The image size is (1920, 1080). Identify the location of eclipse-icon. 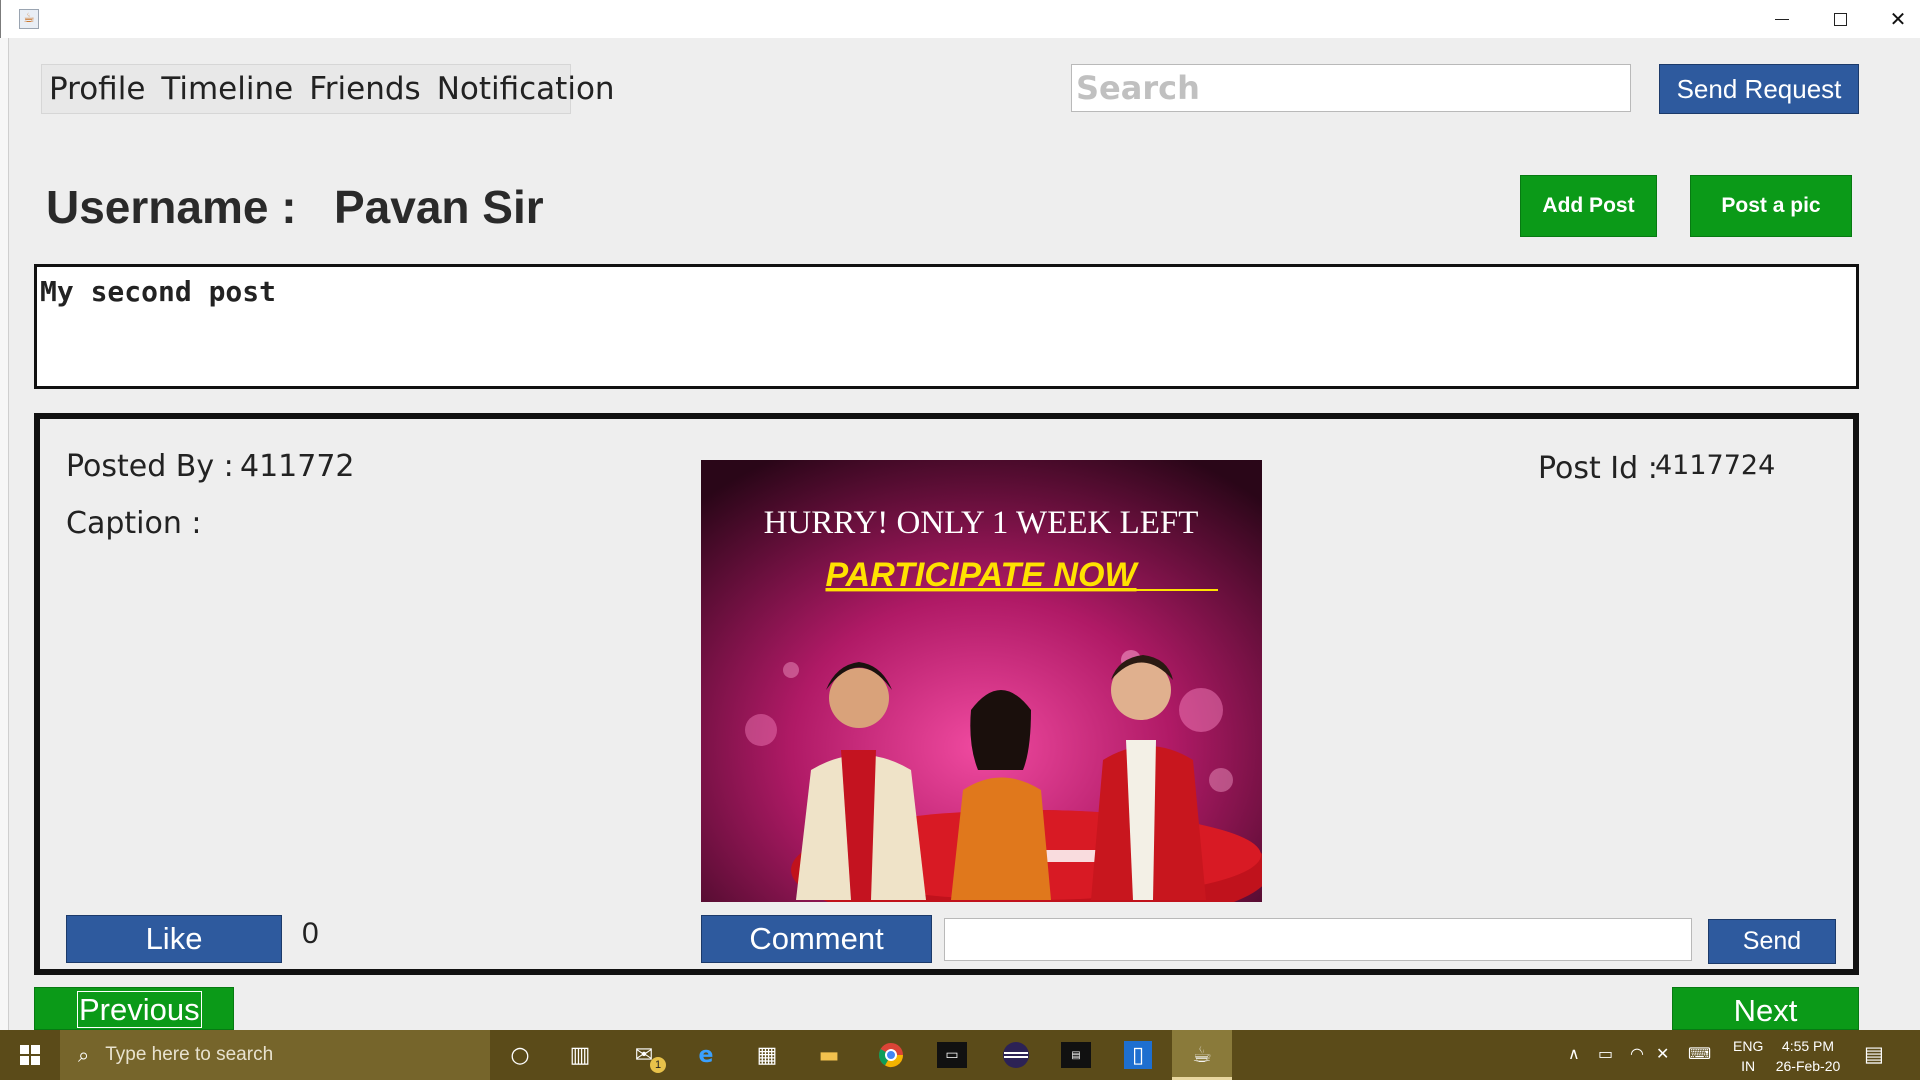
(1016, 1055).